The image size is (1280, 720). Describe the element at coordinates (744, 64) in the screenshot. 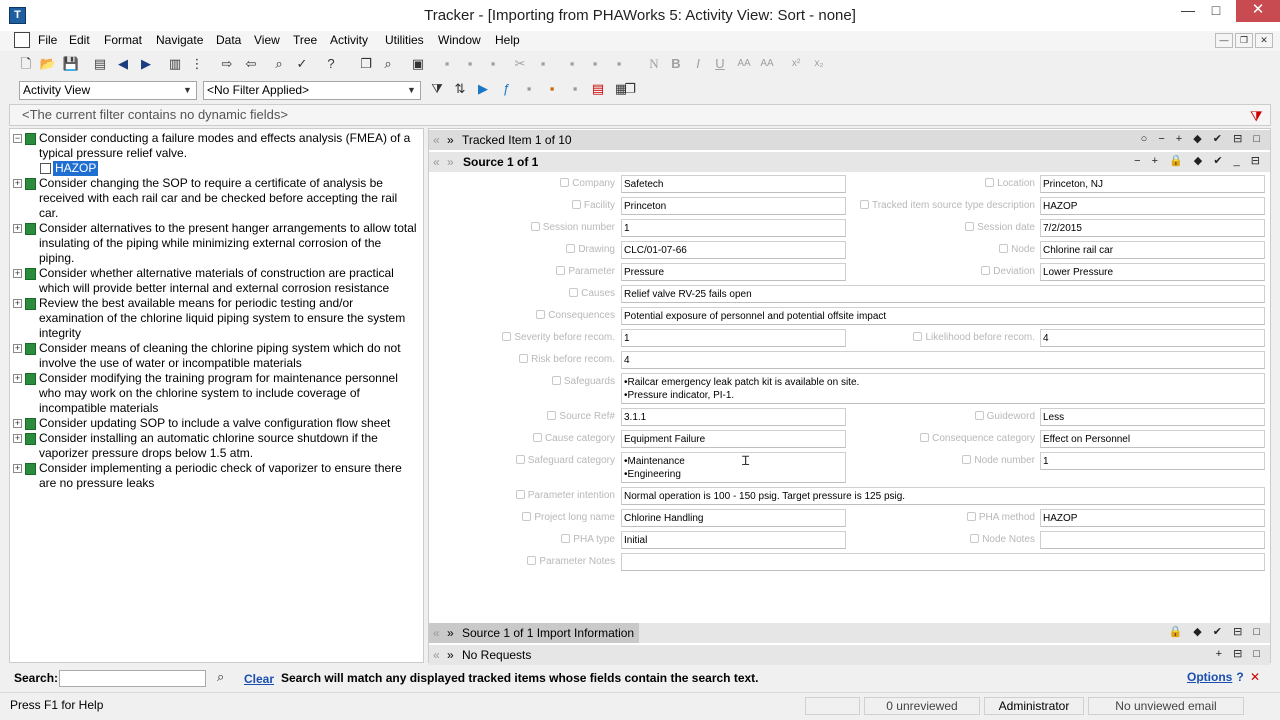

I see `grow-font-icon: AA` at that location.